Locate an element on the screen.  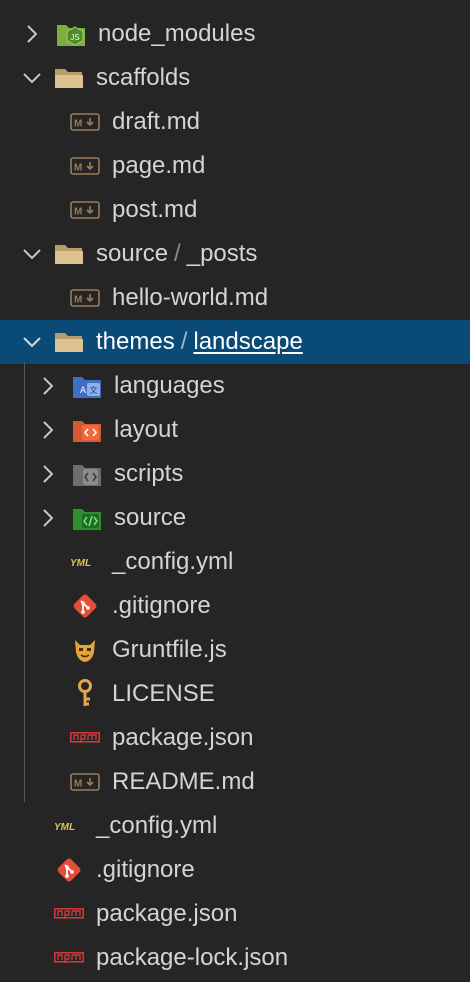
tree-row-hello-world-md: M hello-world.md is located at coordinates (235, 298).